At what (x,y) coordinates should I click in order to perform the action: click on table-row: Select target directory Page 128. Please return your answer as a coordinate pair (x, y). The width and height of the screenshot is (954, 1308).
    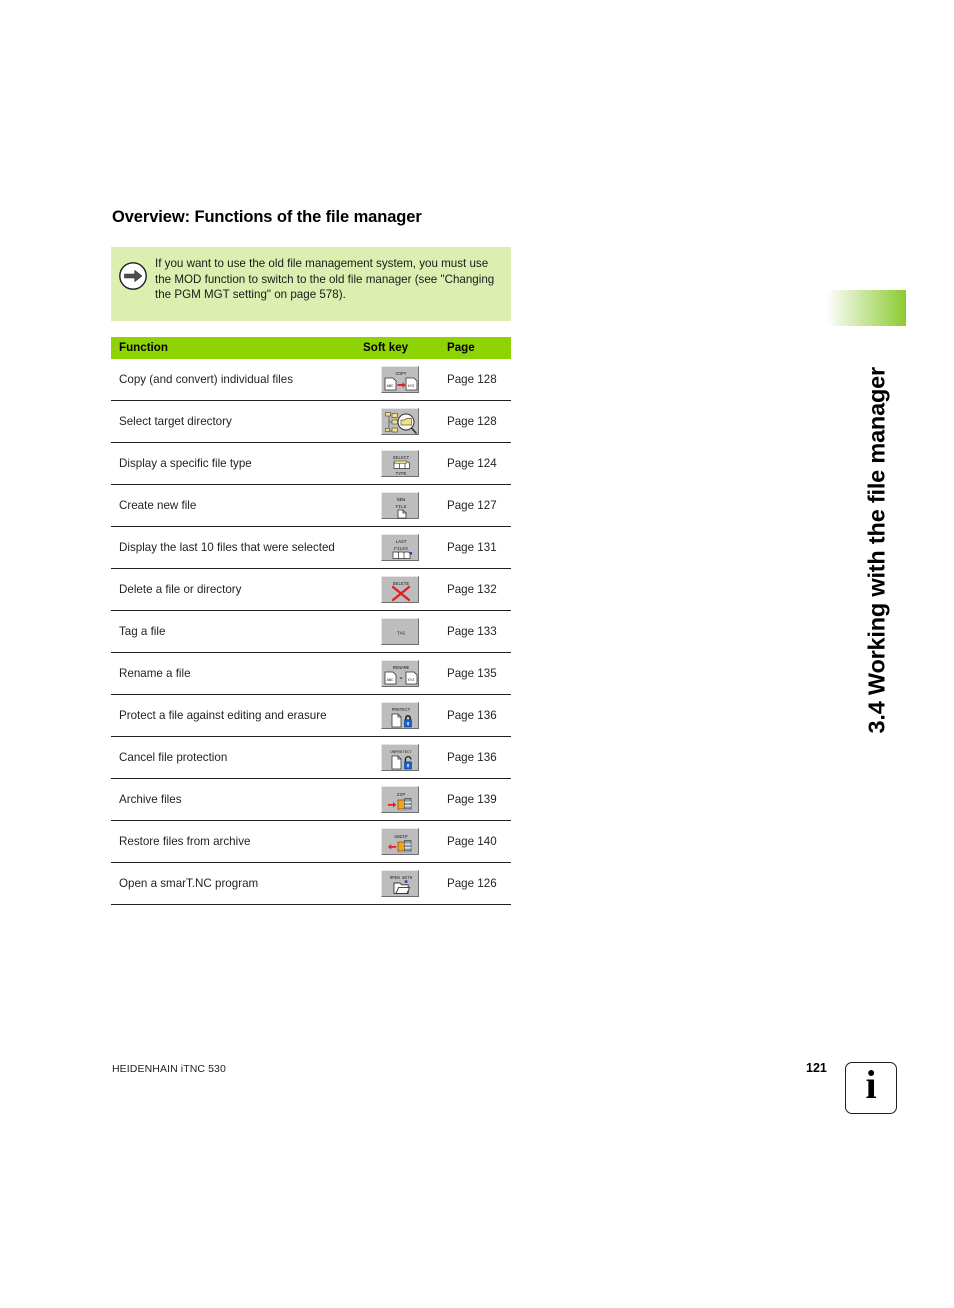
    Looking at the image, I should click on (311, 421).